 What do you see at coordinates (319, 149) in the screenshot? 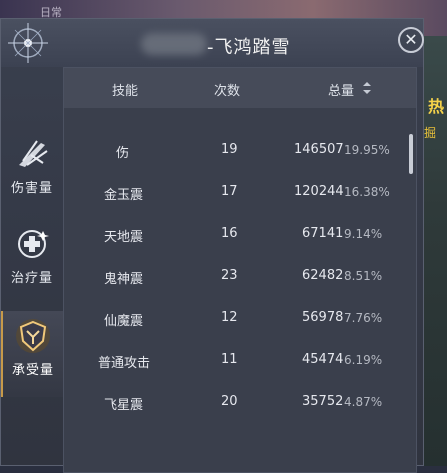
I see `cell-total: 146507` at bounding box center [319, 149].